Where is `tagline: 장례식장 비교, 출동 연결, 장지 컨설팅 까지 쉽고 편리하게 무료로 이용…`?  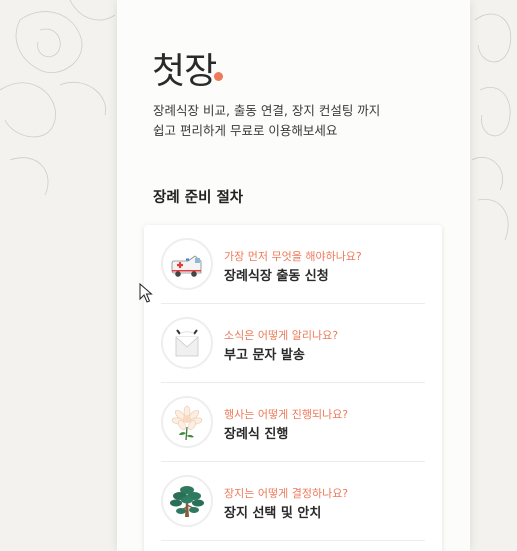
tagline: 장례식장 비교, 출동 연결, 장지 컨설팅 까지 쉽고 편리하게 무료로 이용… is located at coordinates (298, 121).